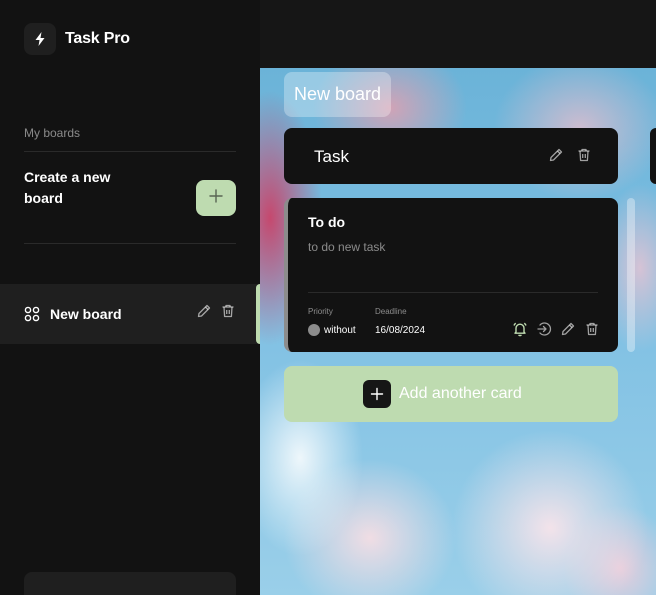 This screenshot has height=595, width=656. Describe the element at coordinates (347, 247) in the screenshot. I see `card-description: to do new task` at that location.